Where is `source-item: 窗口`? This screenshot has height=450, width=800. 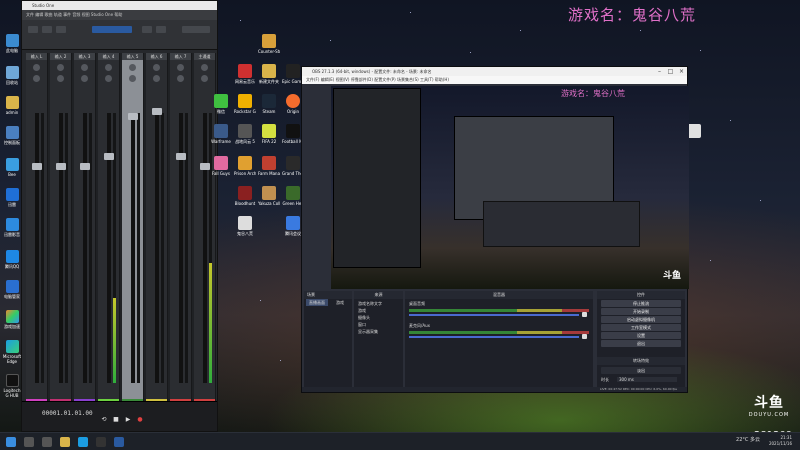
source-item: 窗口 is located at coordinates (362, 325).